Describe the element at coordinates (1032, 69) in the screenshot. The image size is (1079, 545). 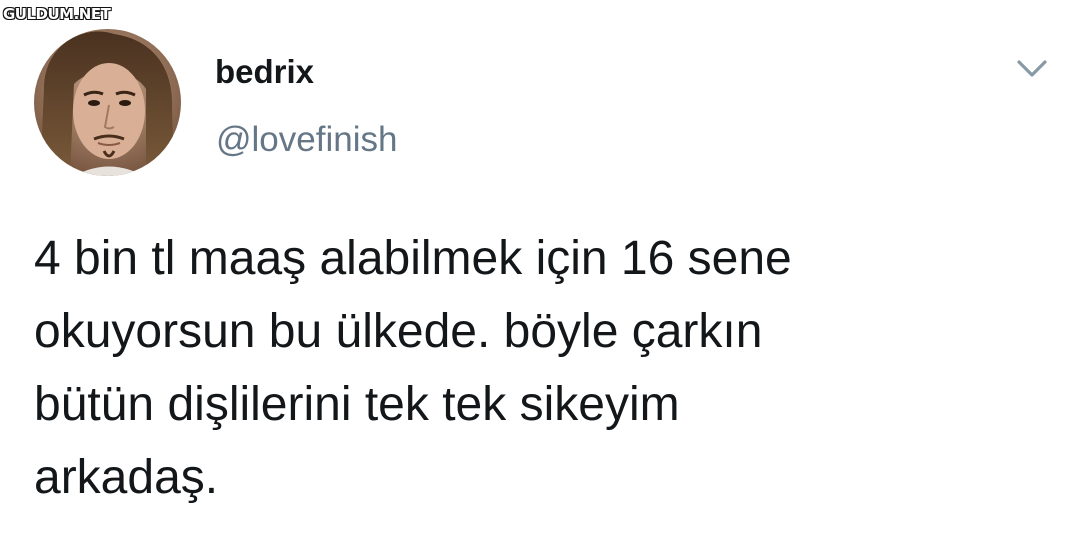
I see `chevron-down-icon` at that location.